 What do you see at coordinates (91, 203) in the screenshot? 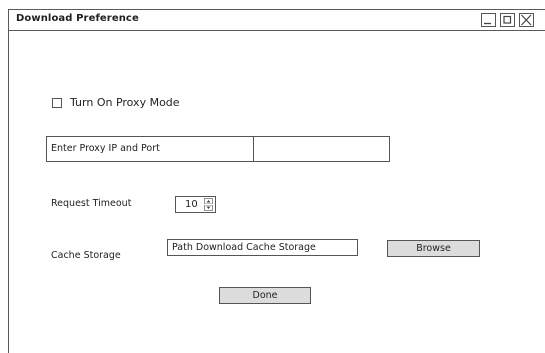
I see `request-timeout-label: Request Timeout` at bounding box center [91, 203].